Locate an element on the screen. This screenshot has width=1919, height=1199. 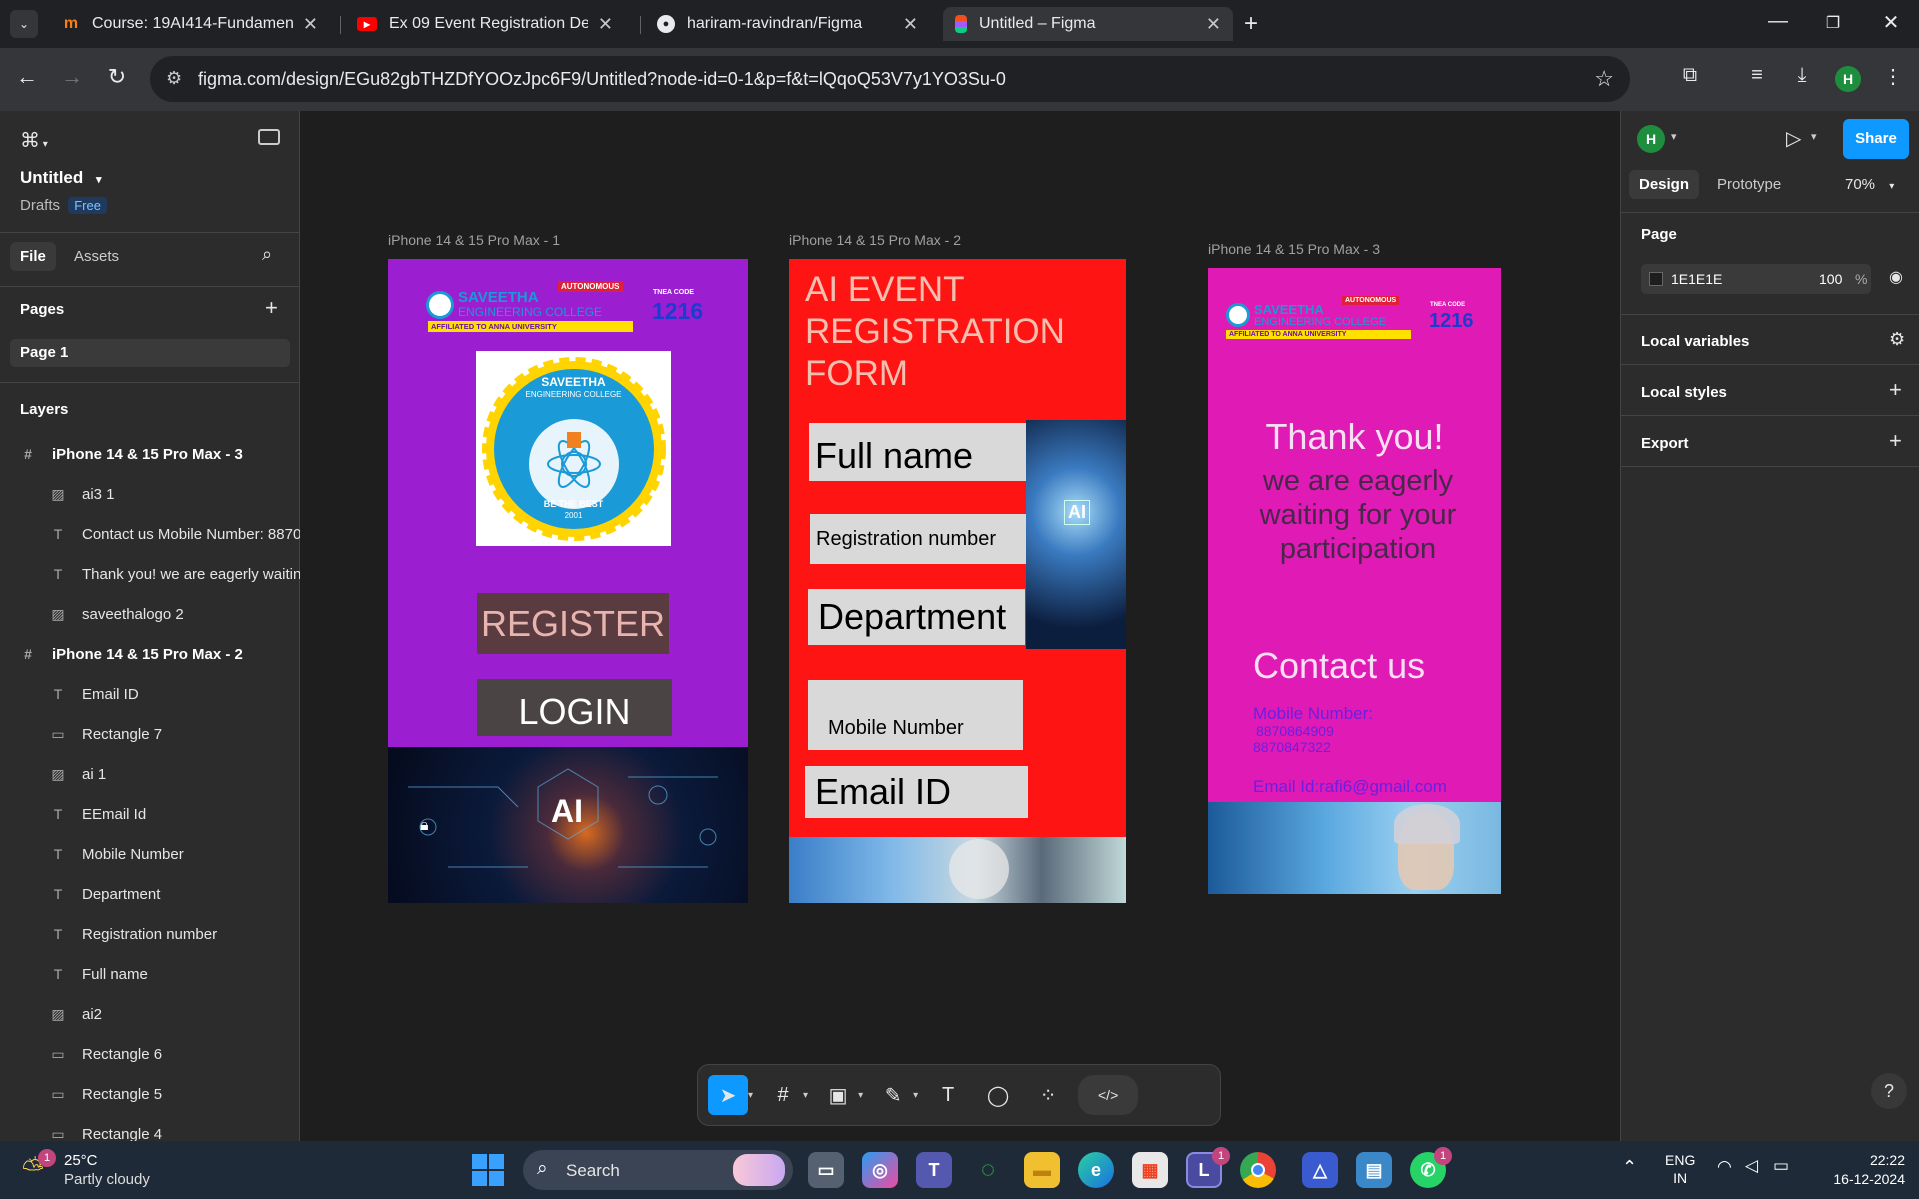
media-control-icon: ≡ is located at coordinates (1757, 75).